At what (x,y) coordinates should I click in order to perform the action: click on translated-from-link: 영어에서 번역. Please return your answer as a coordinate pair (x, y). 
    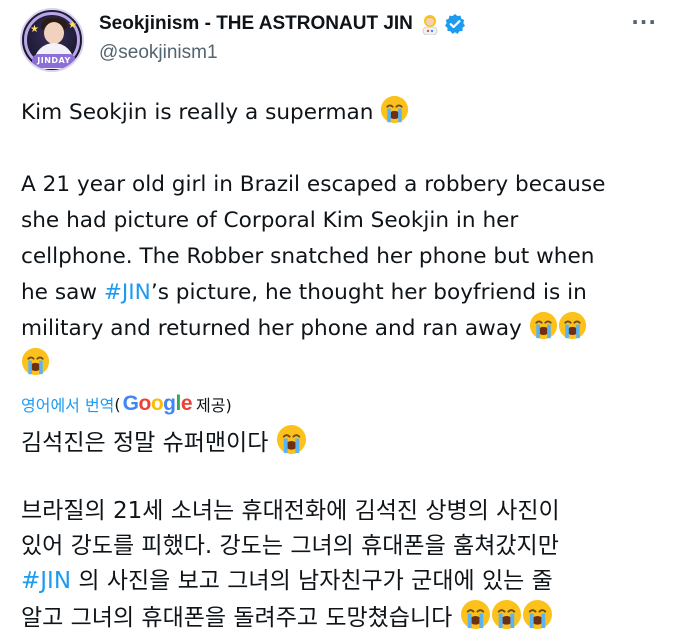
    Looking at the image, I should click on (67, 404).